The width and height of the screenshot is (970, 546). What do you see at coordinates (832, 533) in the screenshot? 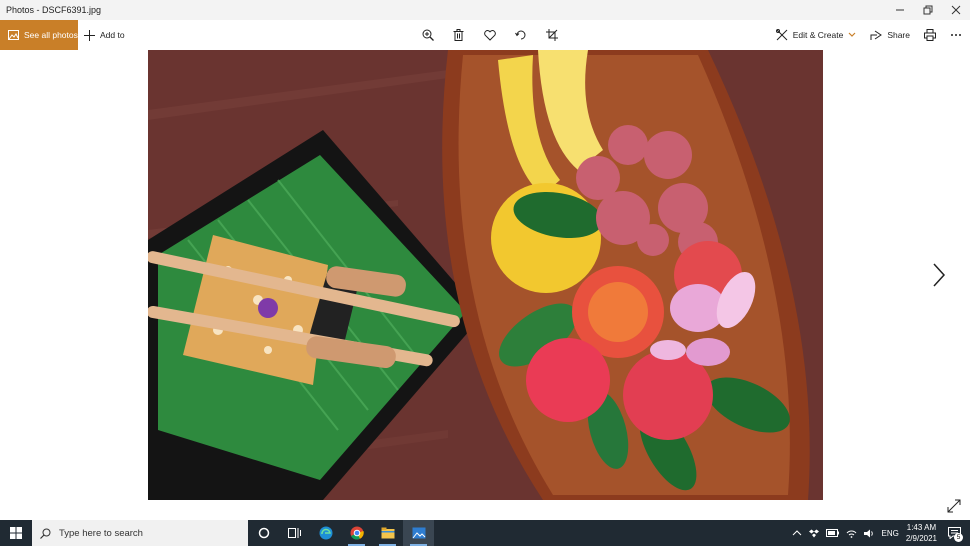
I see `battery-icon` at bounding box center [832, 533].